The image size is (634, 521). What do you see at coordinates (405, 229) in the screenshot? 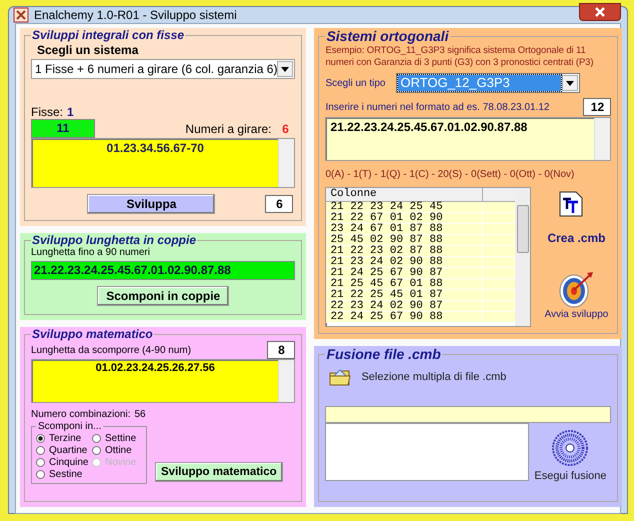
I see `table-cell: 23 24 67 01 87 88` at bounding box center [405, 229].